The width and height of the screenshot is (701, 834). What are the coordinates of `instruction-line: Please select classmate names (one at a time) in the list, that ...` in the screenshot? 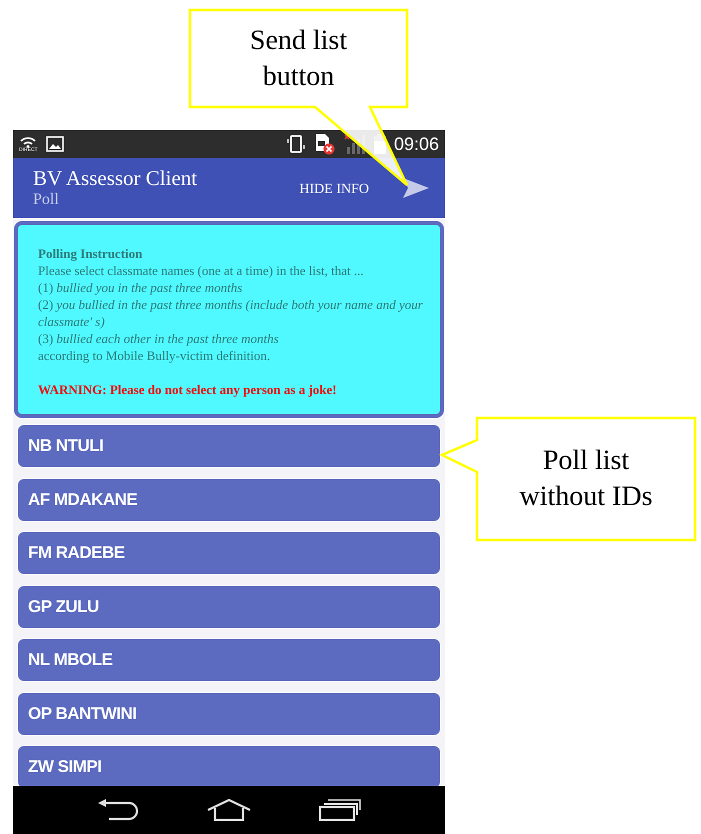 It's located at (201, 270).